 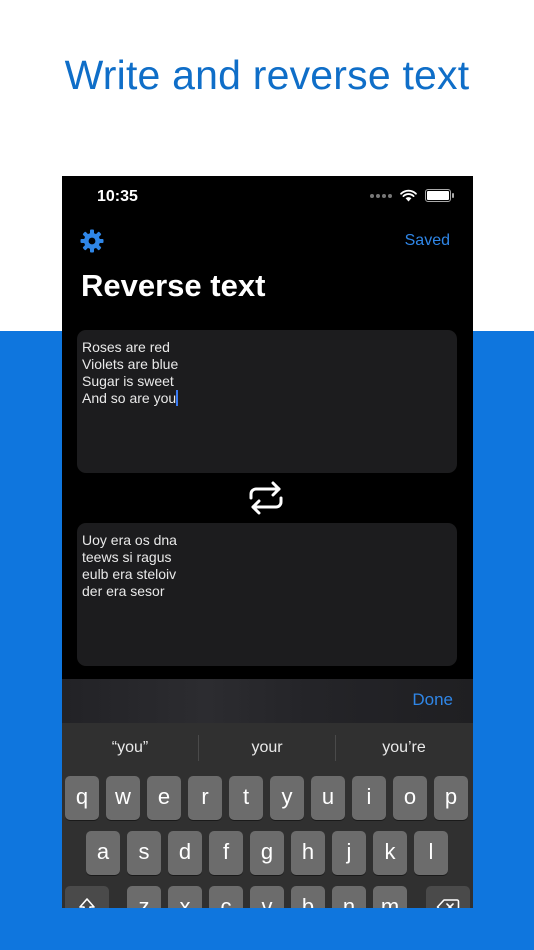 What do you see at coordinates (117, 196) in the screenshot?
I see `status-time: 10:35` at bounding box center [117, 196].